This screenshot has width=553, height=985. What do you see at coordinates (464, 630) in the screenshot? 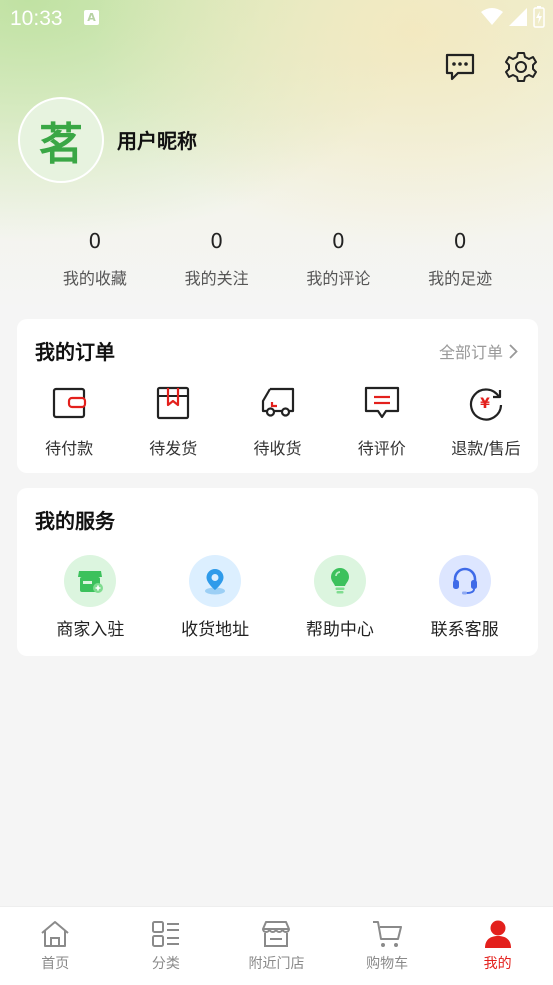
I see `service-label: 联系客服` at bounding box center [464, 630].